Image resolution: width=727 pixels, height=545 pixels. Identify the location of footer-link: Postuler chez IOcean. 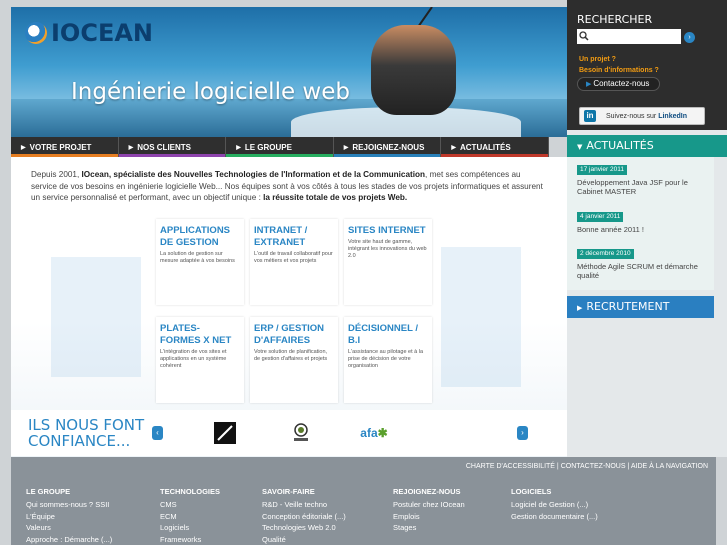
(429, 505).